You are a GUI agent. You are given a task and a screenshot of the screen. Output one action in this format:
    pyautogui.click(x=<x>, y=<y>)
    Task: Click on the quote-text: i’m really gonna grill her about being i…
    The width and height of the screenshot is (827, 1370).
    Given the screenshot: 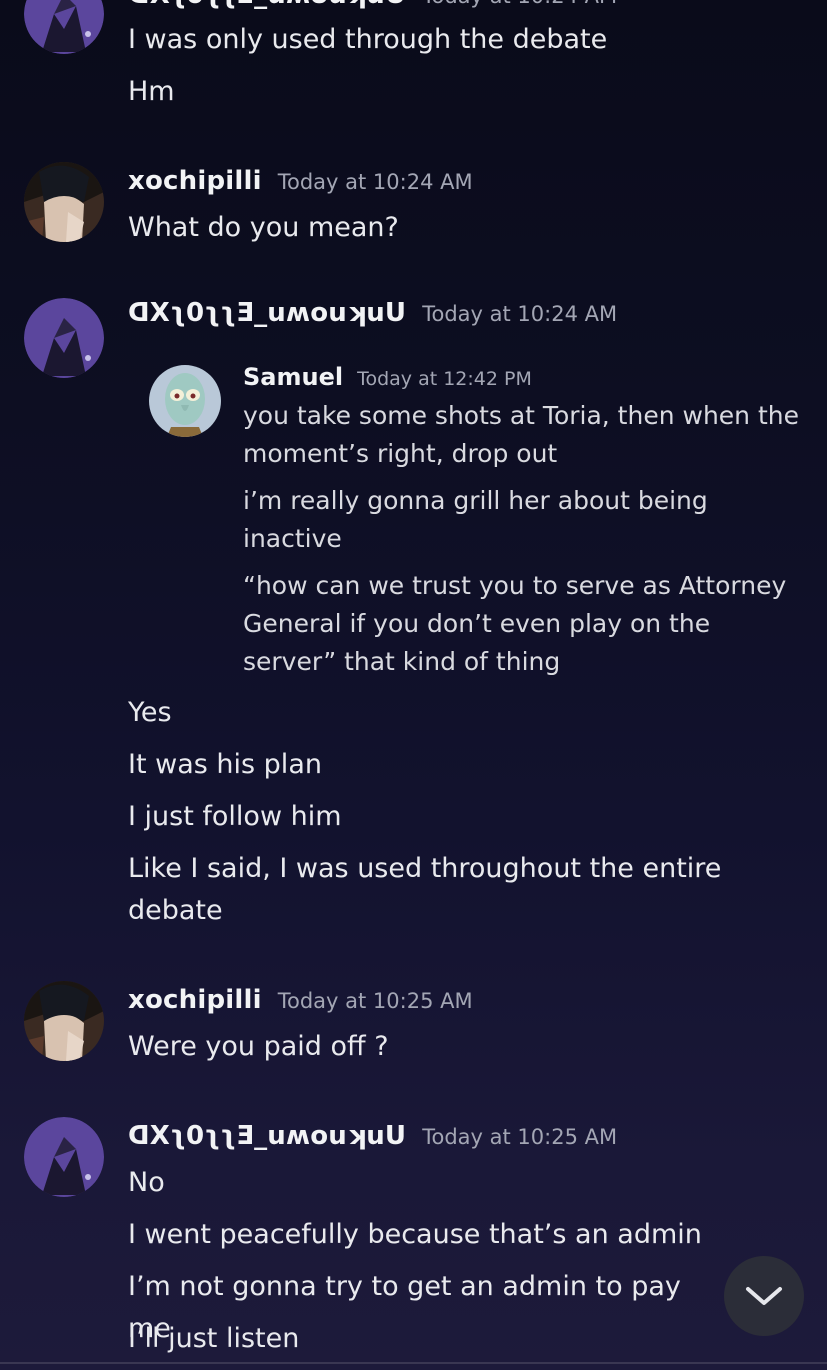 What is the action you would take?
    pyautogui.click(x=475, y=519)
    